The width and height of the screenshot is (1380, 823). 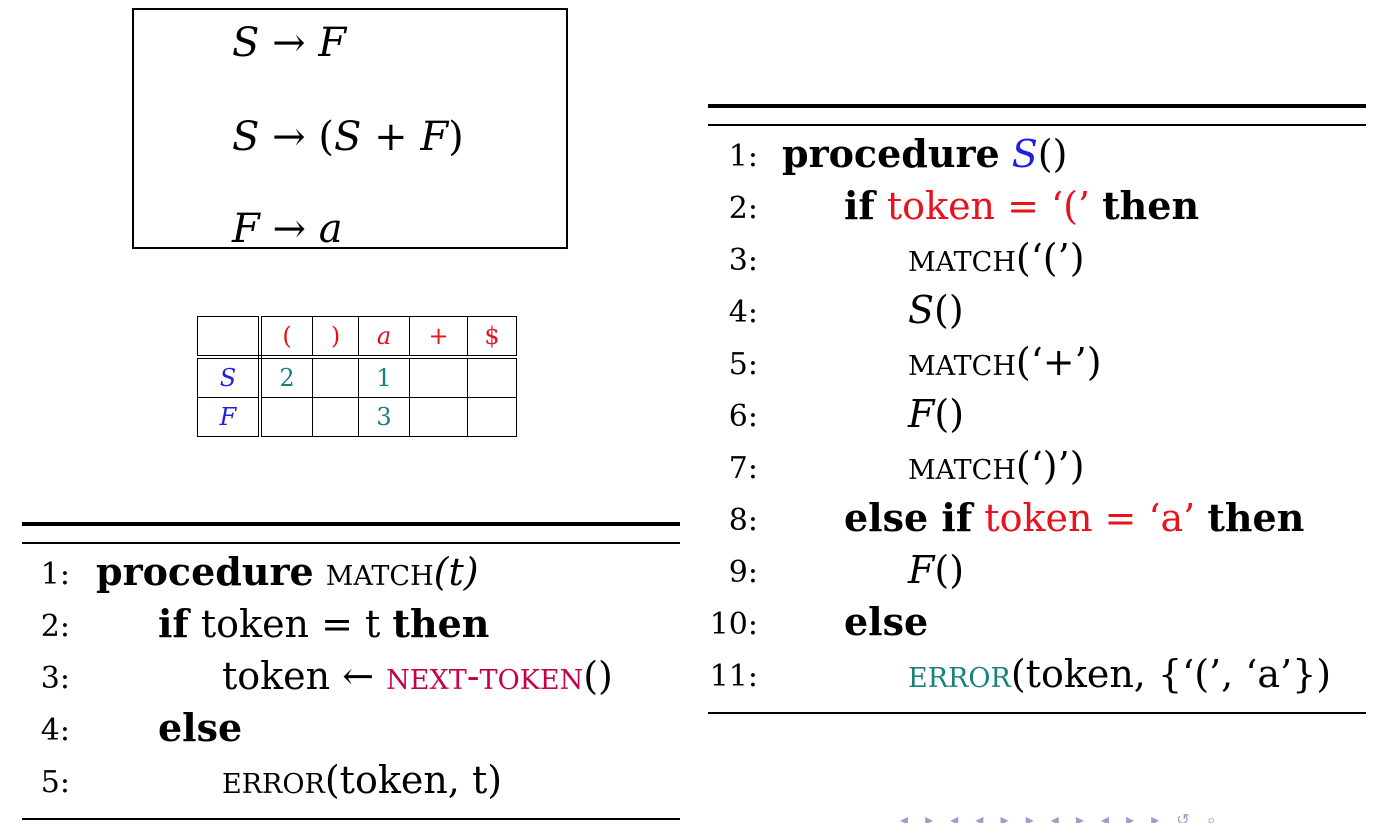 I want to click on terminal-header: ), so click(x=335, y=337).